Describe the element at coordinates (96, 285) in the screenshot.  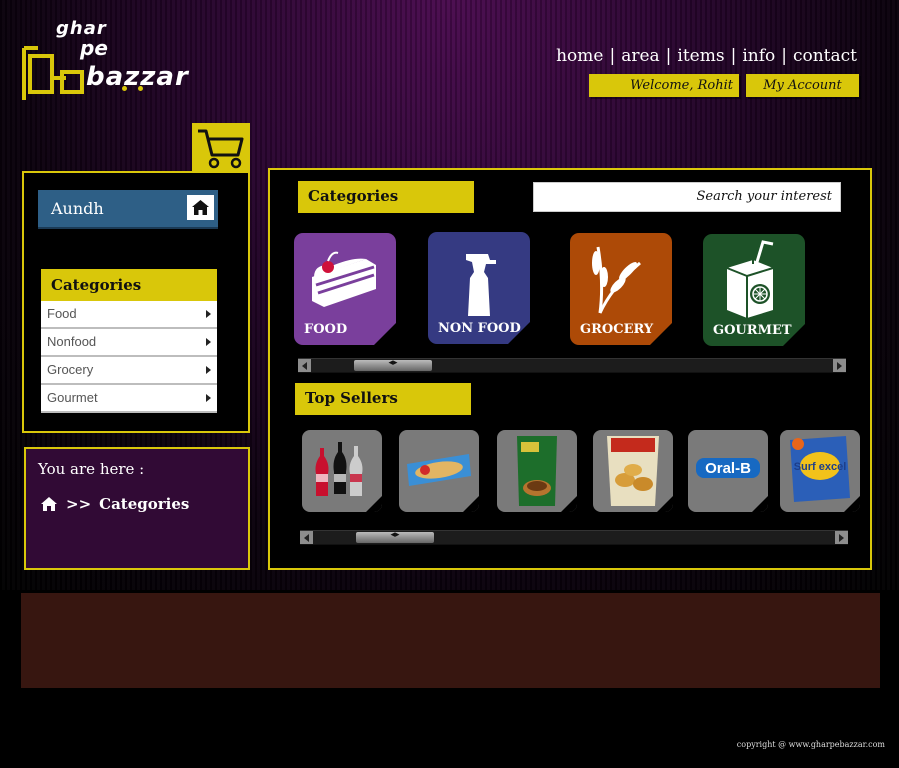
I see `sidebar-categories-title: Categories` at that location.